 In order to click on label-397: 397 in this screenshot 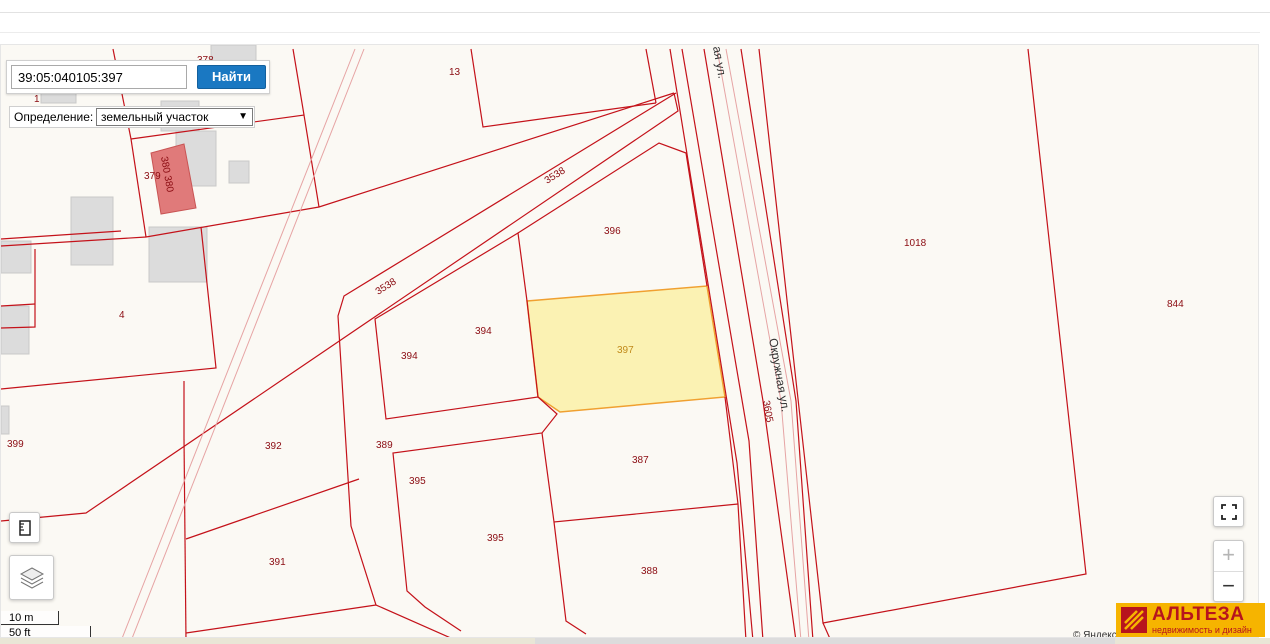, I will do `click(625, 350)`.